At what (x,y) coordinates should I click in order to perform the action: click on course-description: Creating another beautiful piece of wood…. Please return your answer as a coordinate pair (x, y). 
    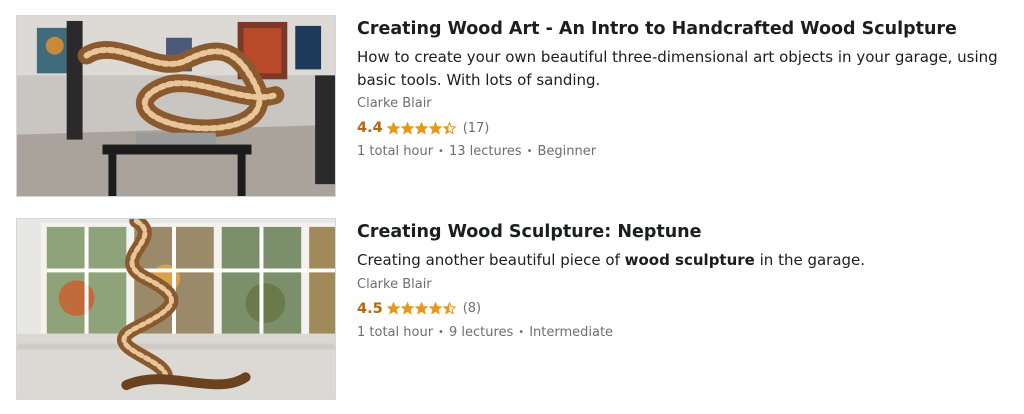
    Looking at the image, I should click on (686, 260).